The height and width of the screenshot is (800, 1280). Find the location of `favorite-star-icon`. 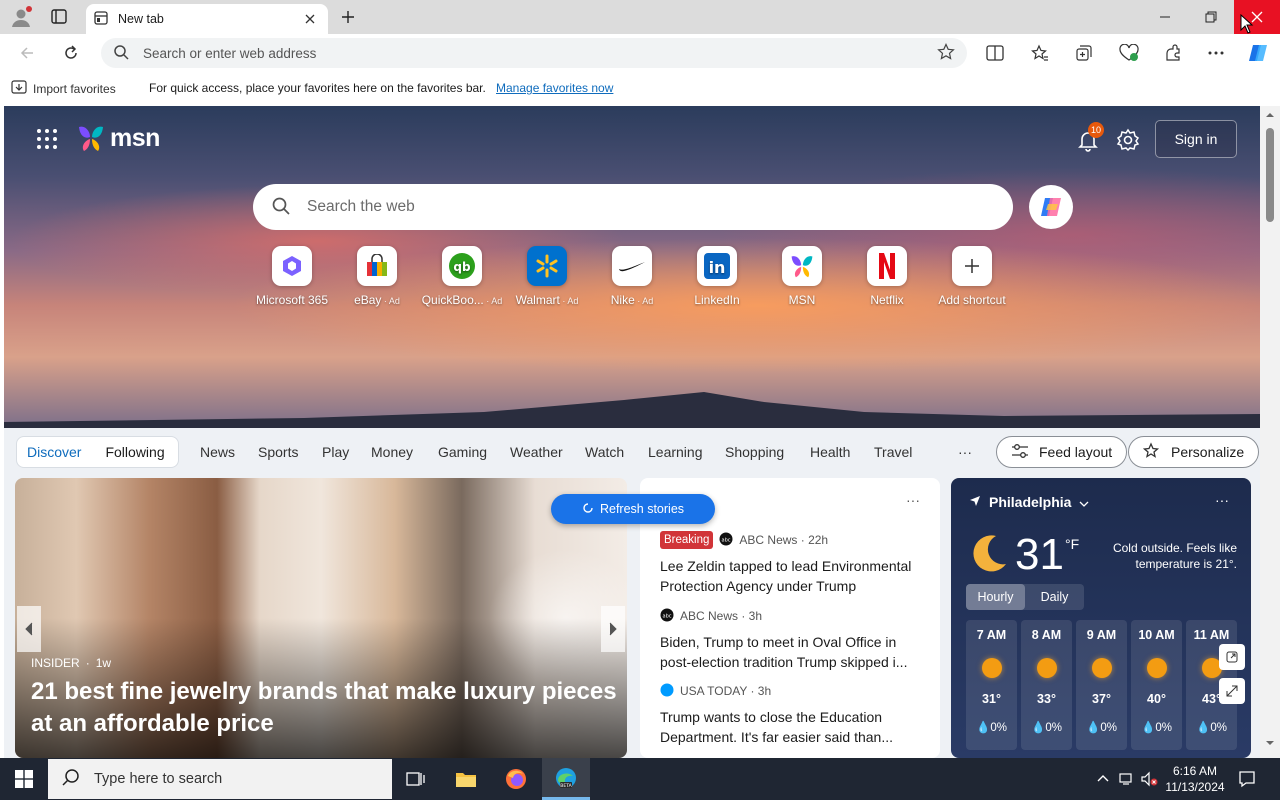

favorite-star-icon is located at coordinates (946, 53).